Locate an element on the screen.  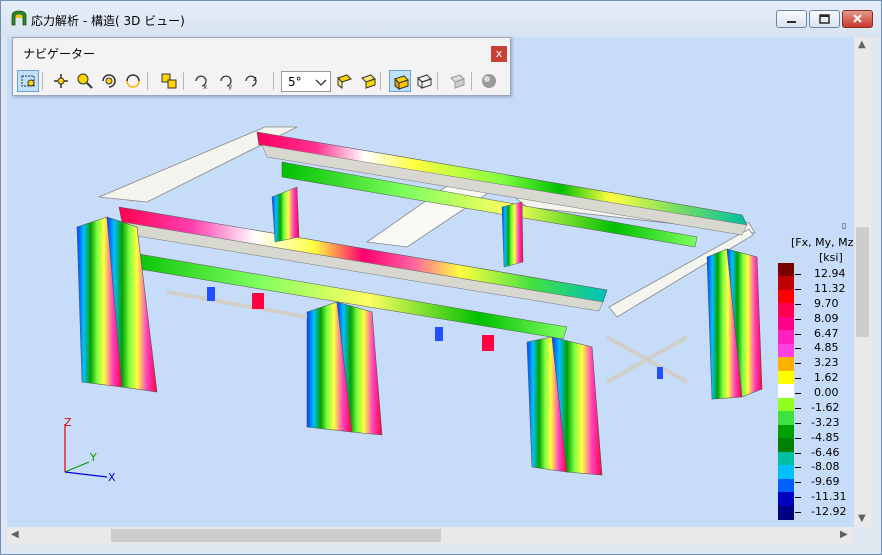
legend-value-label: -11.31 is located at coordinates (829, 497).